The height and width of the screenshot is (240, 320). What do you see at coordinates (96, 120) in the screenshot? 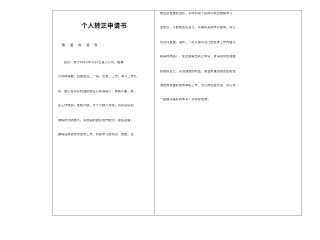
I see `body-line: 熟练的沟通技巧，有很强的团队协作能力；责任感强，` at bounding box center [96, 120].